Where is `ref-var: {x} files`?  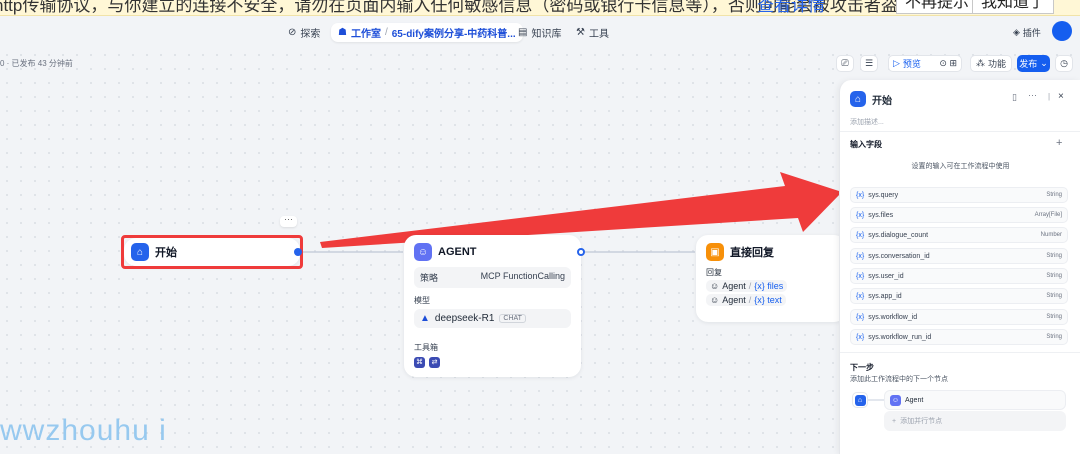 ref-var: {x} files is located at coordinates (769, 286).